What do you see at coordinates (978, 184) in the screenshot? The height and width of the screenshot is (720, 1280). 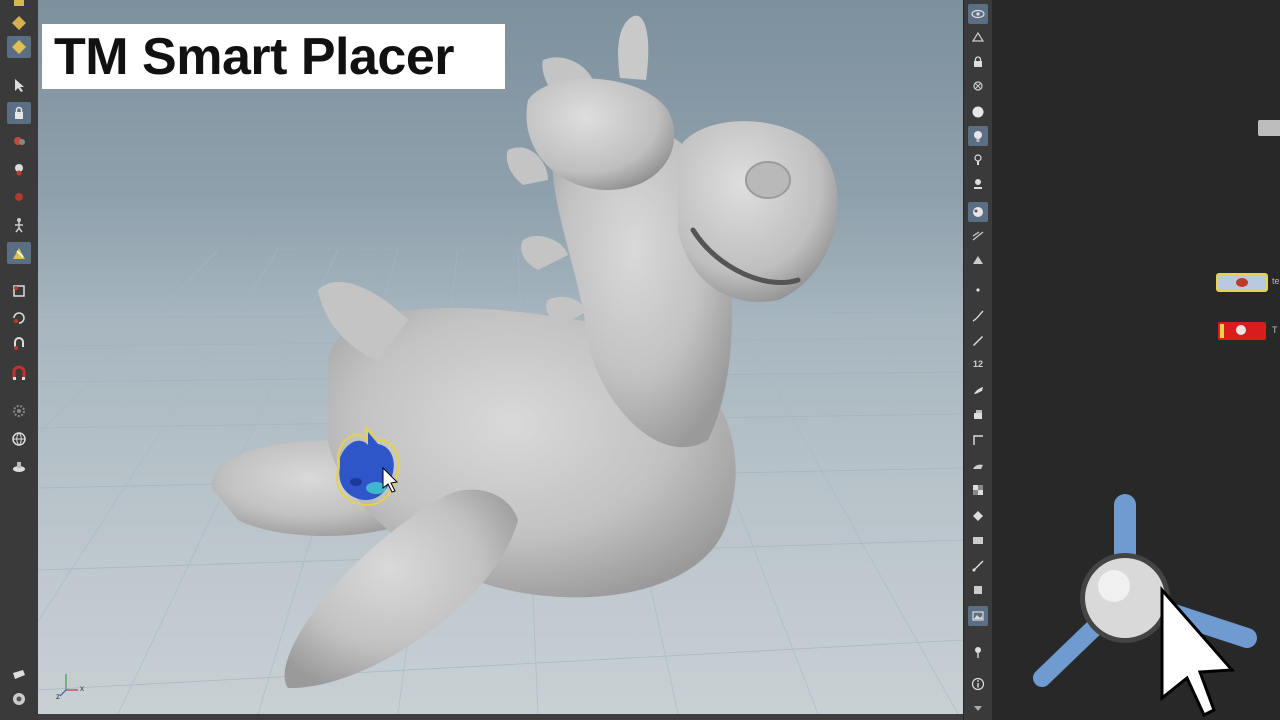 I see `ambient-light-icon` at bounding box center [978, 184].